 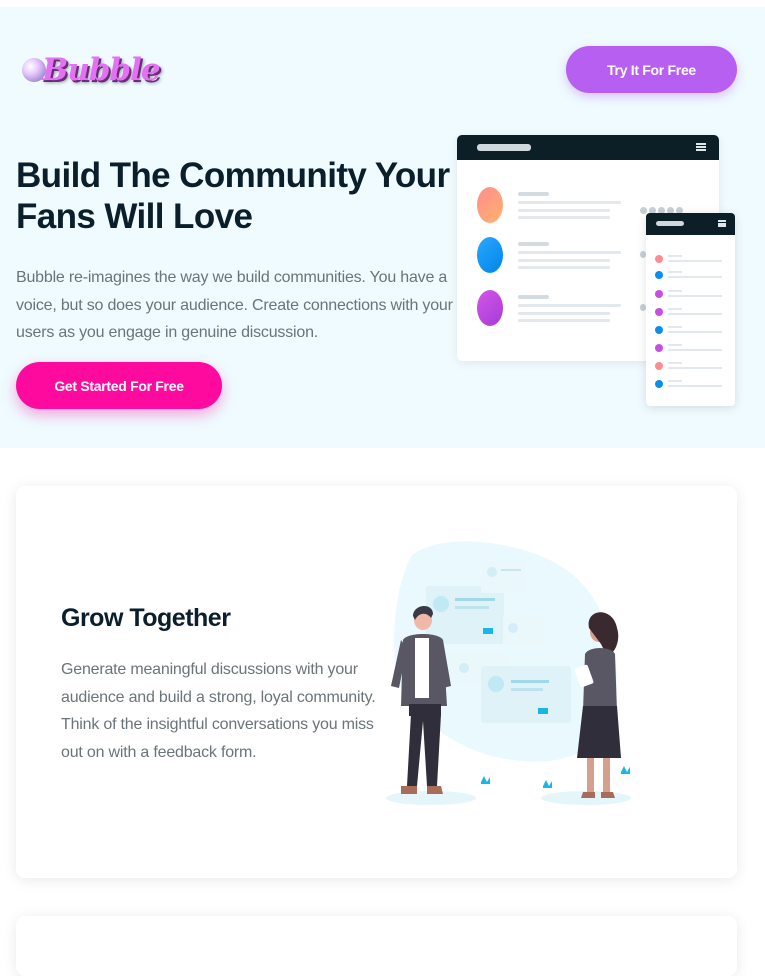 What do you see at coordinates (233, 196) in the screenshot?
I see `hero-title: Build The Community Your Fans Will Love` at bounding box center [233, 196].